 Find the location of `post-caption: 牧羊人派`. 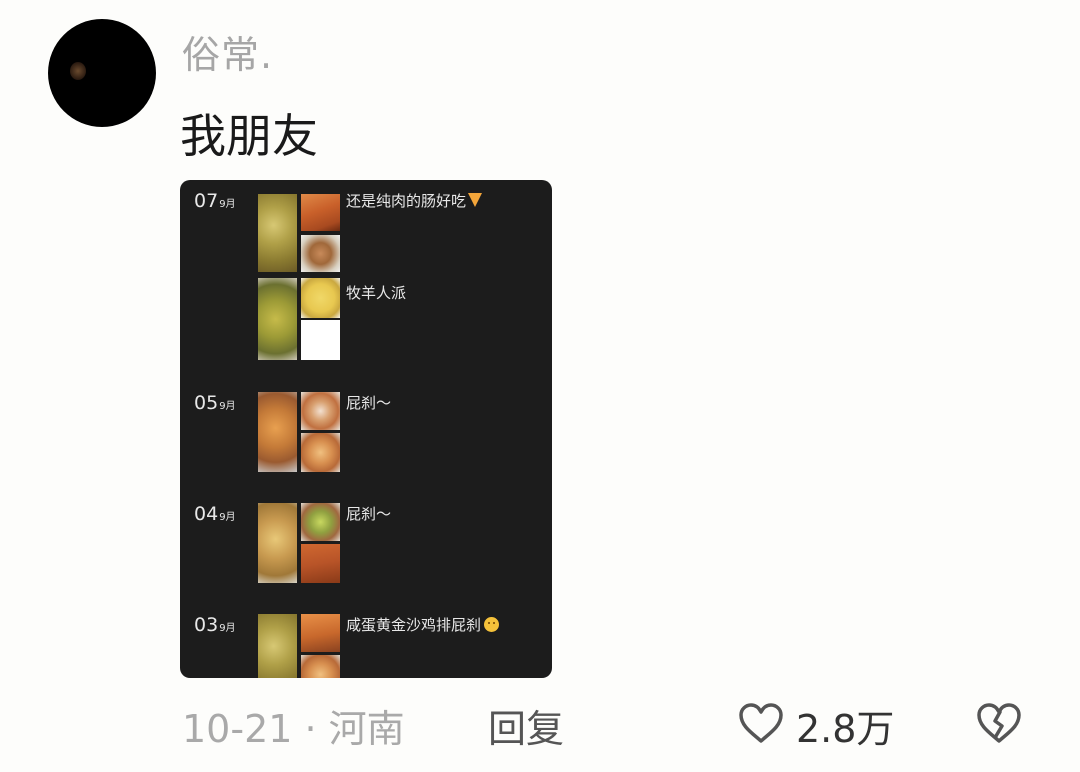

post-caption: 牧羊人派 is located at coordinates (376, 293).